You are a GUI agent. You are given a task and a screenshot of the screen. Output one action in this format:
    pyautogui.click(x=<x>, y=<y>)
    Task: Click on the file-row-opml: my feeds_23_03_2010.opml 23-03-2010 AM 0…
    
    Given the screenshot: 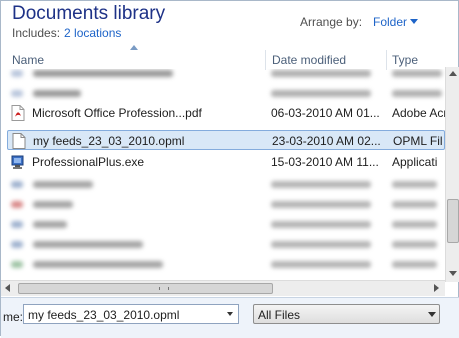 What is the action you would take?
    pyautogui.click(x=226, y=140)
    